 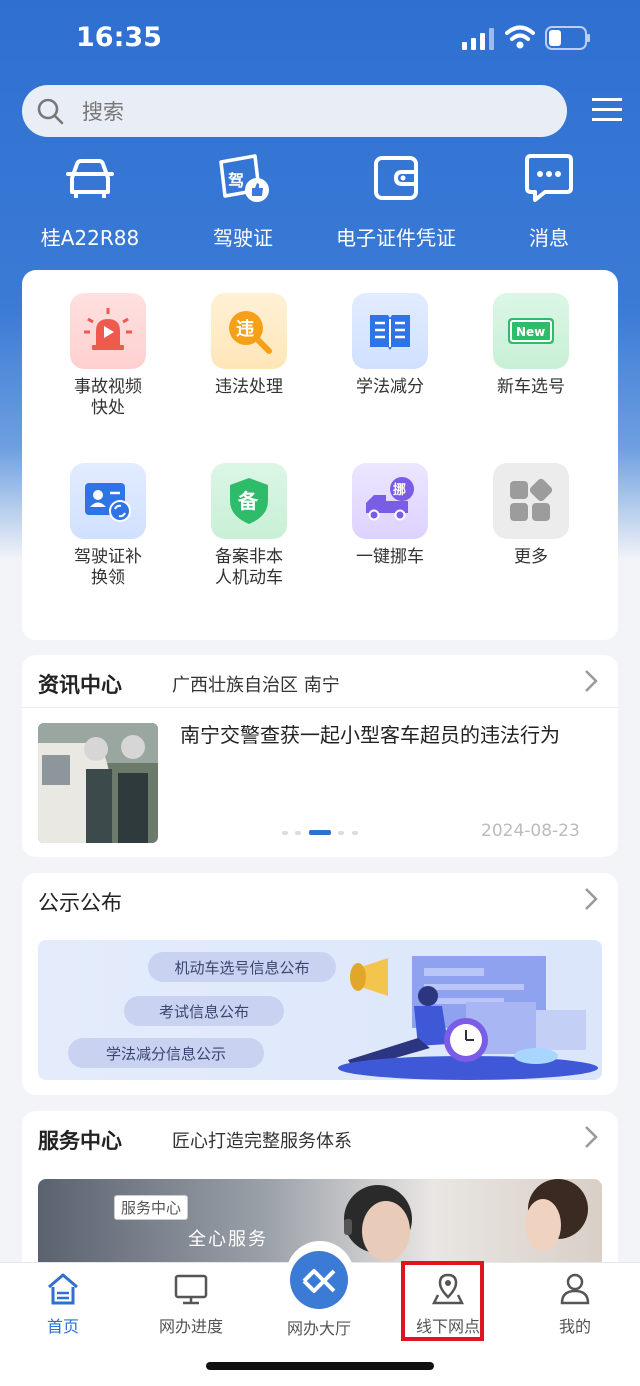 What do you see at coordinates (80, 685) in the screenshot?
I see `news-title: 资讯中心` at bounding box center [80, 685].